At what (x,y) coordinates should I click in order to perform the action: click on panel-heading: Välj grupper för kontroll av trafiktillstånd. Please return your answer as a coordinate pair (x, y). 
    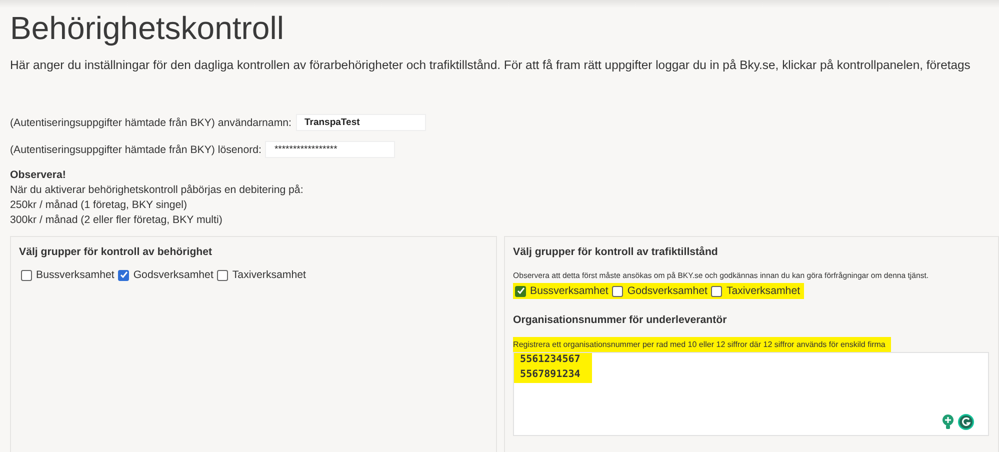
    Looking at the image, I should click on (615, 252).